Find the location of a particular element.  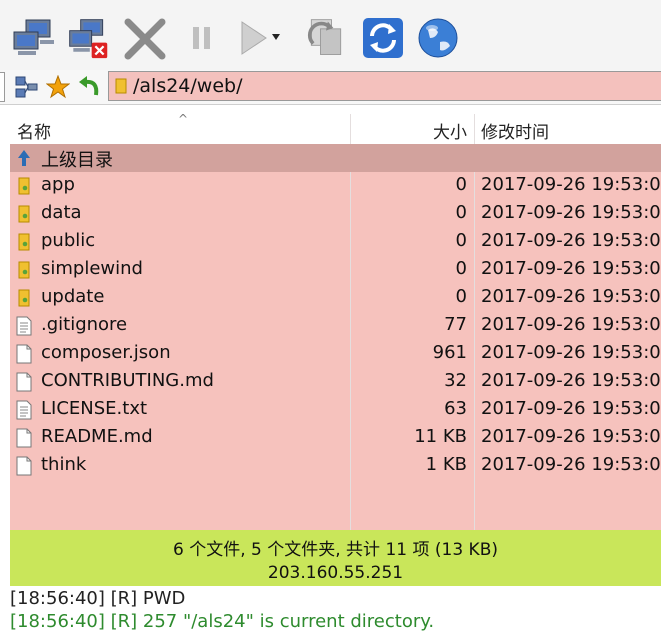

file-name: update is located at coordinates (73, 296).